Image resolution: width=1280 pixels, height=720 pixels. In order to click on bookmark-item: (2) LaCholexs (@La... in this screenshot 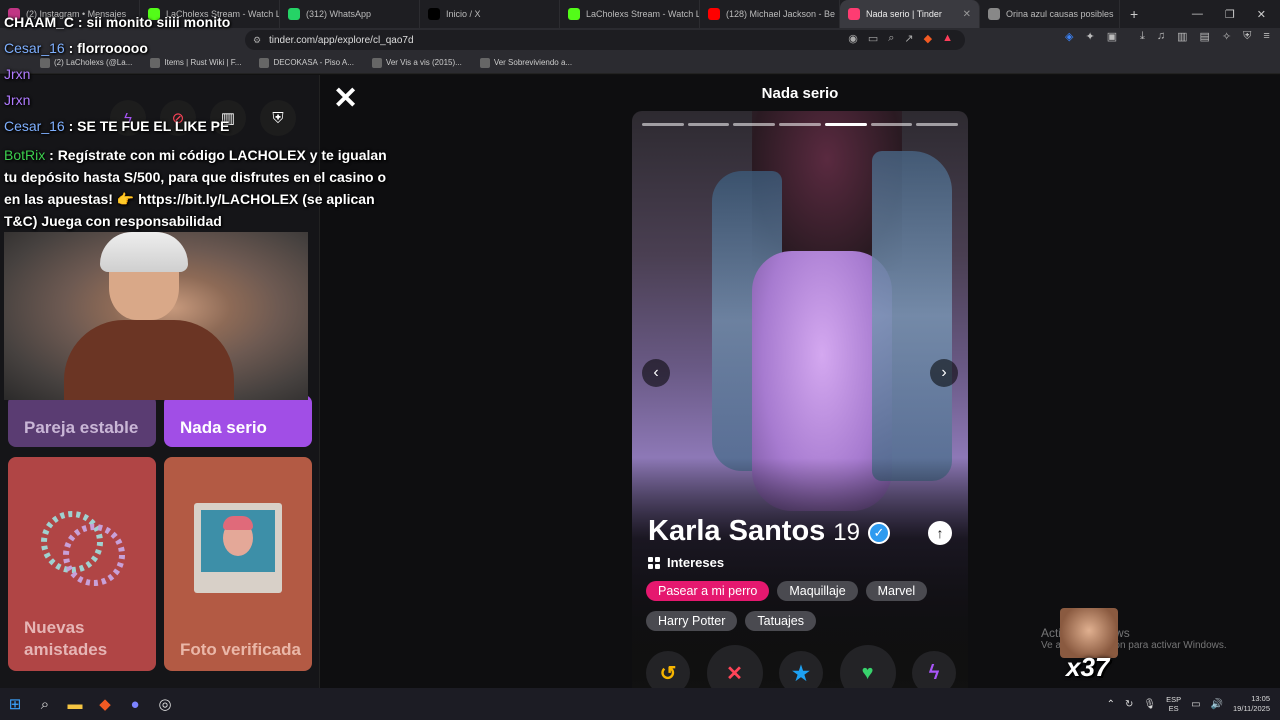, I will do `click(86, 62)`.